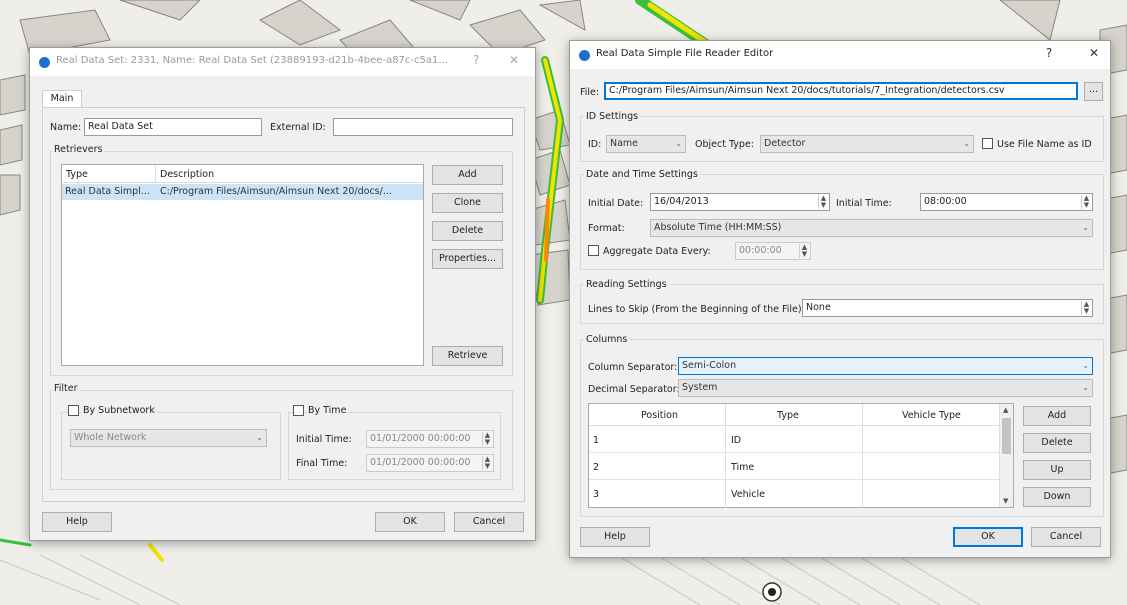 The image size is (1127, 605). What do you see at coordinates (1006, 455) in the screenshot?
I see `vertical-scrollbar: ▲ ▼` at bounding box center [1006, 455].